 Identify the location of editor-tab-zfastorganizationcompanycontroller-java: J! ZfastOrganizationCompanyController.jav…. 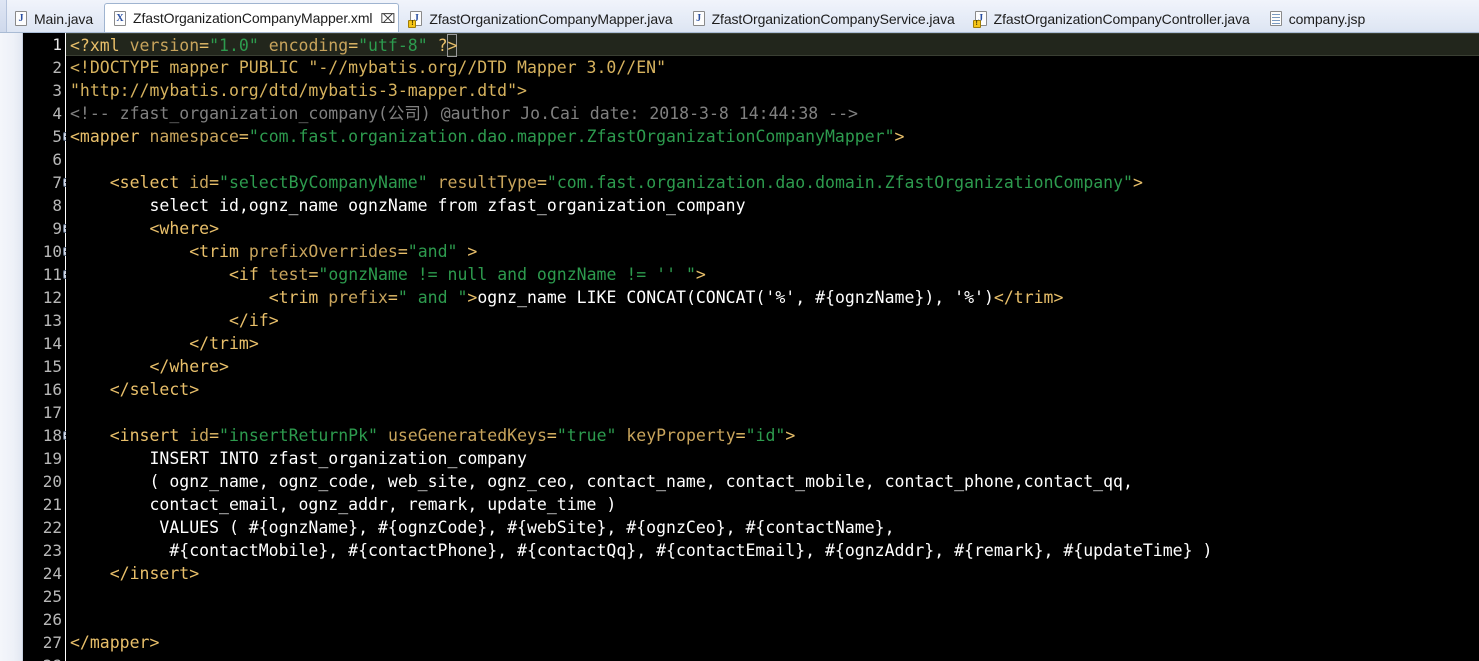
(1112, 18).